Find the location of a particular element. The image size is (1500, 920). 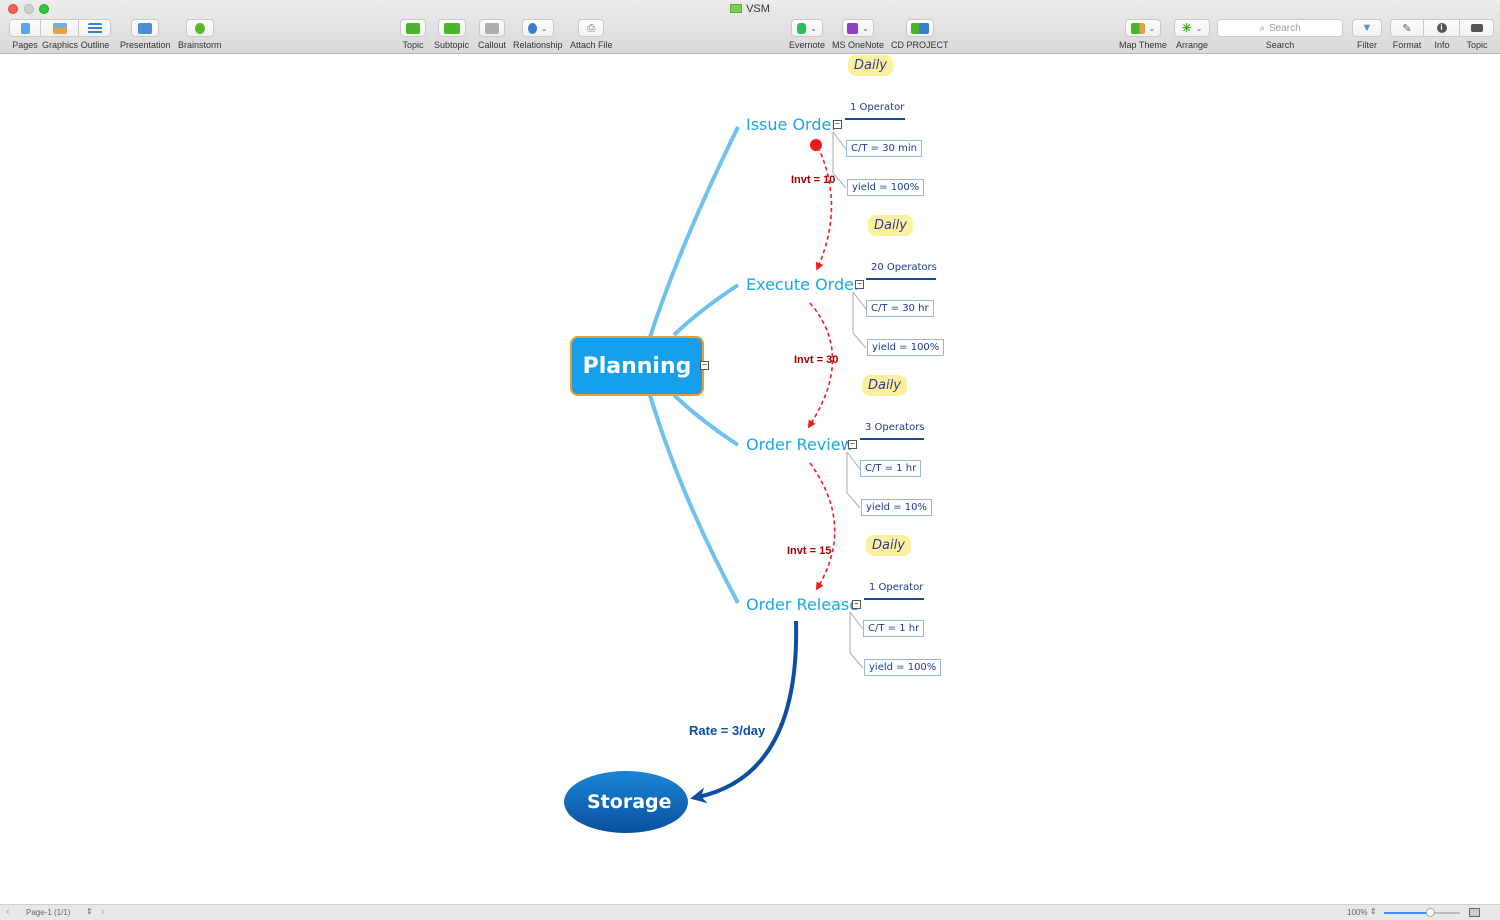

branch-line-execute-order is located at coordinates (706, 310).